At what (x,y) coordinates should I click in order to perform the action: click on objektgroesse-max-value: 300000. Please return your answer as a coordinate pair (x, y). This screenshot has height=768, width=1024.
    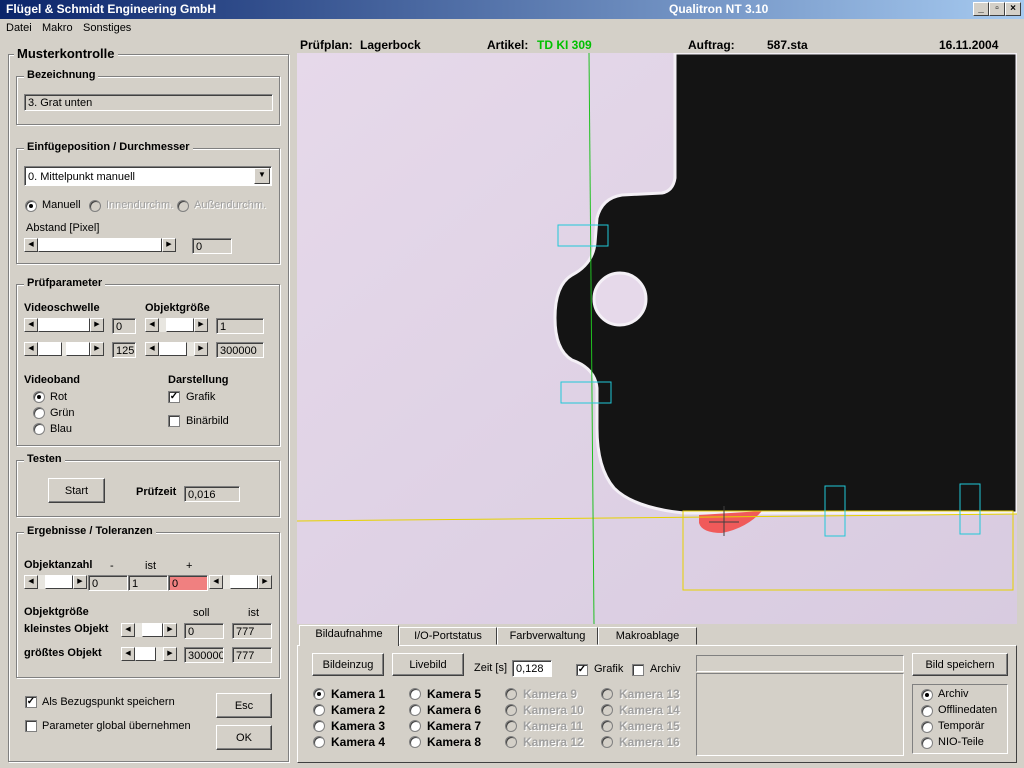
    Looking at the image, I should click on (240, 350).